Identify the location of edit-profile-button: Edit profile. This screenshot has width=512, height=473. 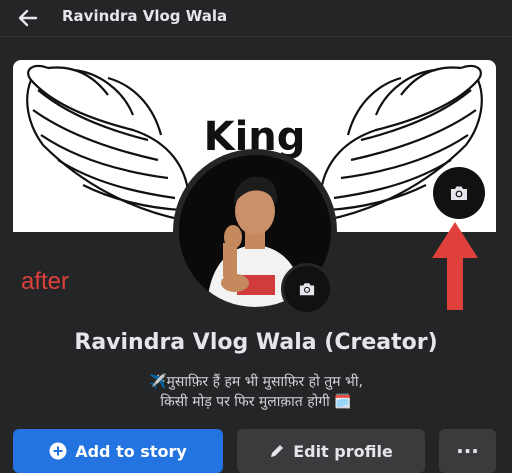
(331, 451).